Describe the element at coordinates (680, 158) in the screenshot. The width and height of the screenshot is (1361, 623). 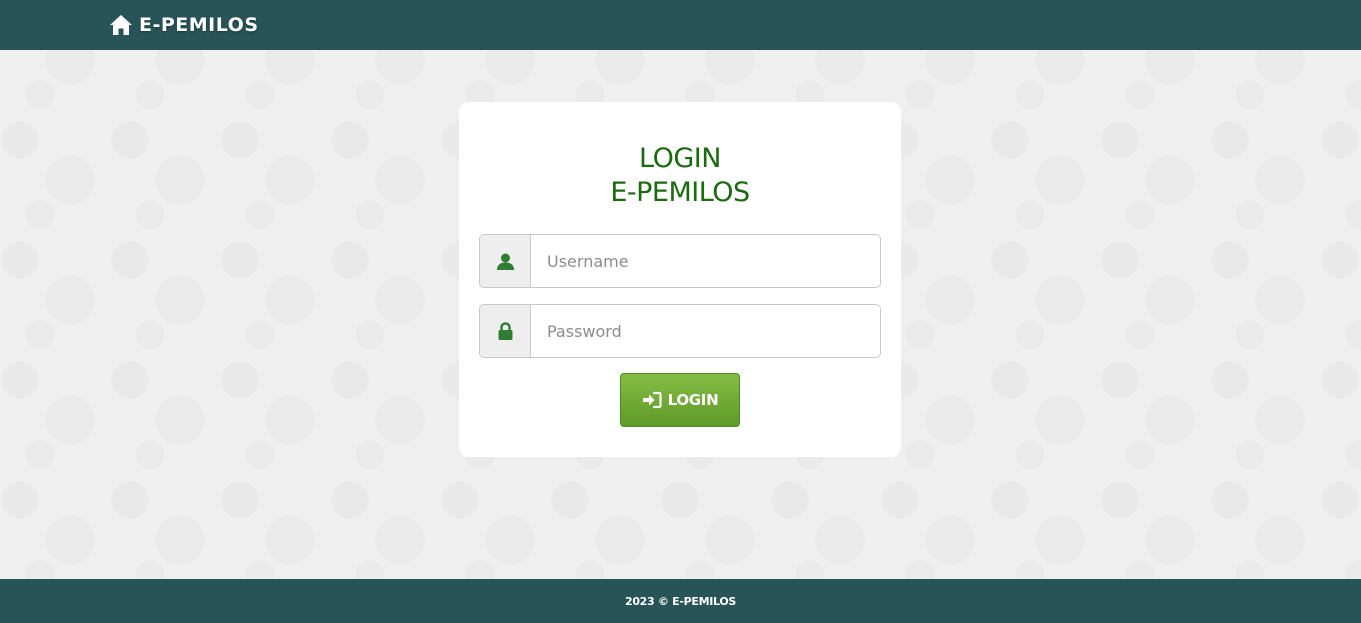
I see `login-title: LOGIN` at that location.